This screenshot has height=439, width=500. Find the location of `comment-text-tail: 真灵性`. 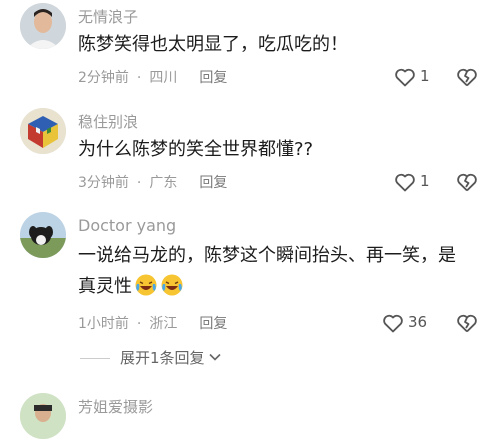

comment-text-tail: 真灵性 is located at coordinates (105, 286).